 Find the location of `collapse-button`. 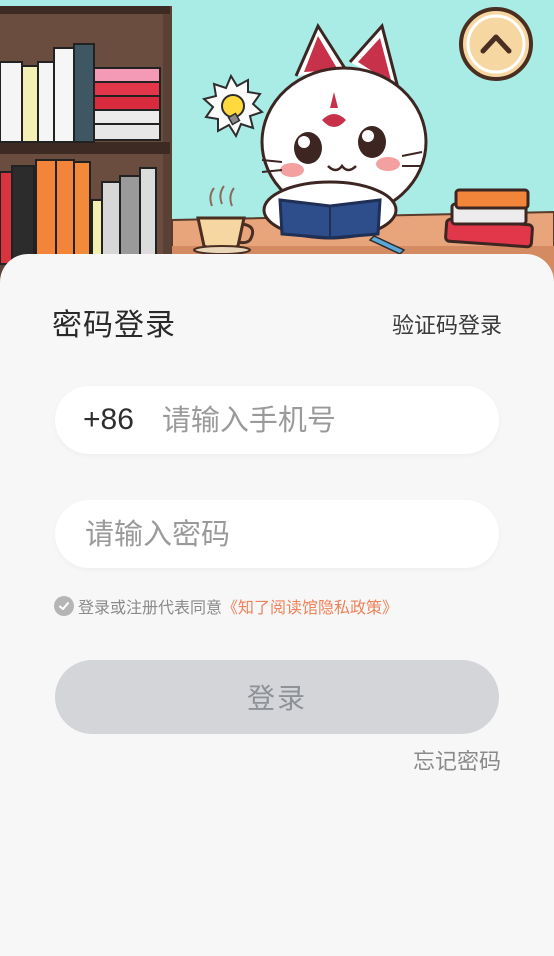

collapse-button is located at coordinates (496, 44).